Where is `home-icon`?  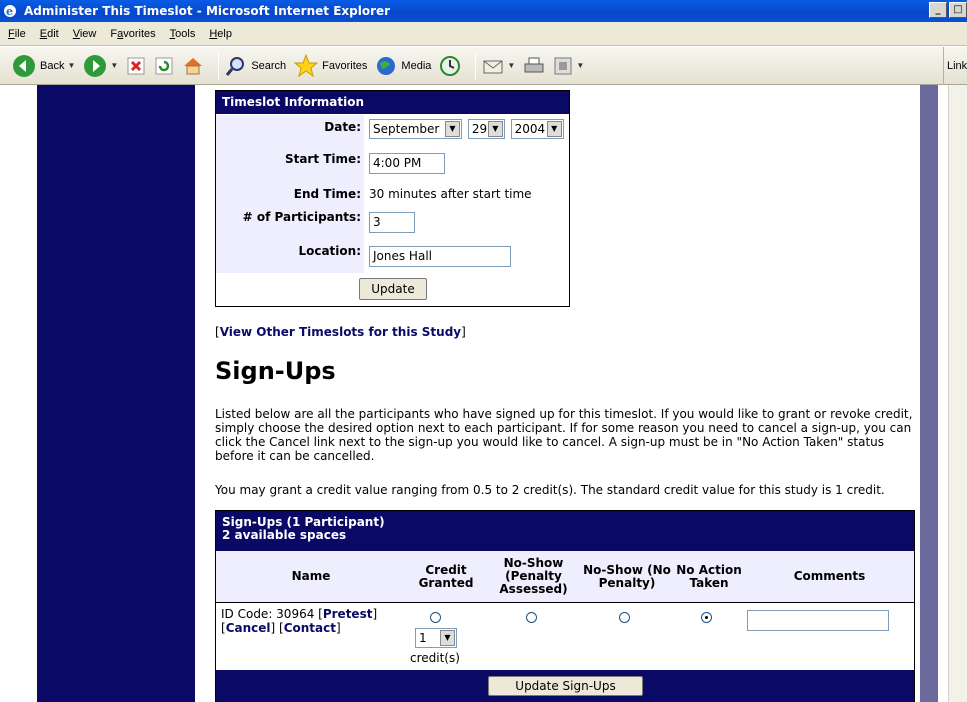 home-icon is located at coordinates (193, 65).